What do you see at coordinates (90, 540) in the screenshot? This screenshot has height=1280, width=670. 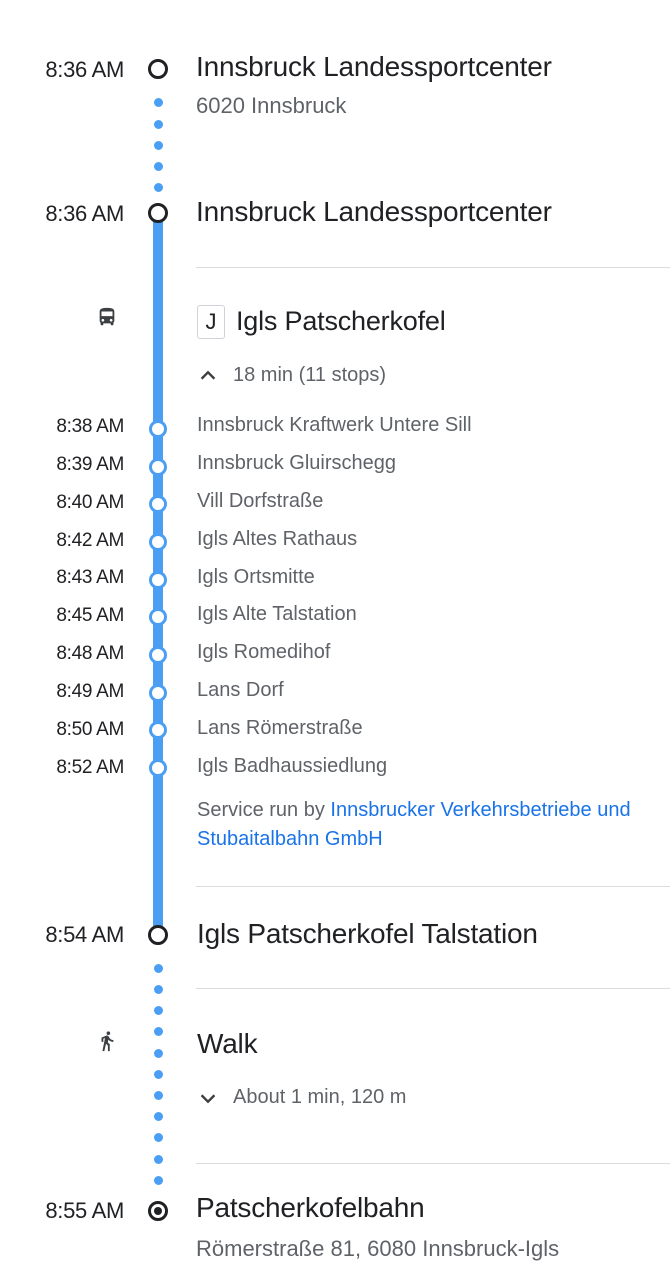 I see `stop-time: 8:42 AM` at bounding box center [90, 540].